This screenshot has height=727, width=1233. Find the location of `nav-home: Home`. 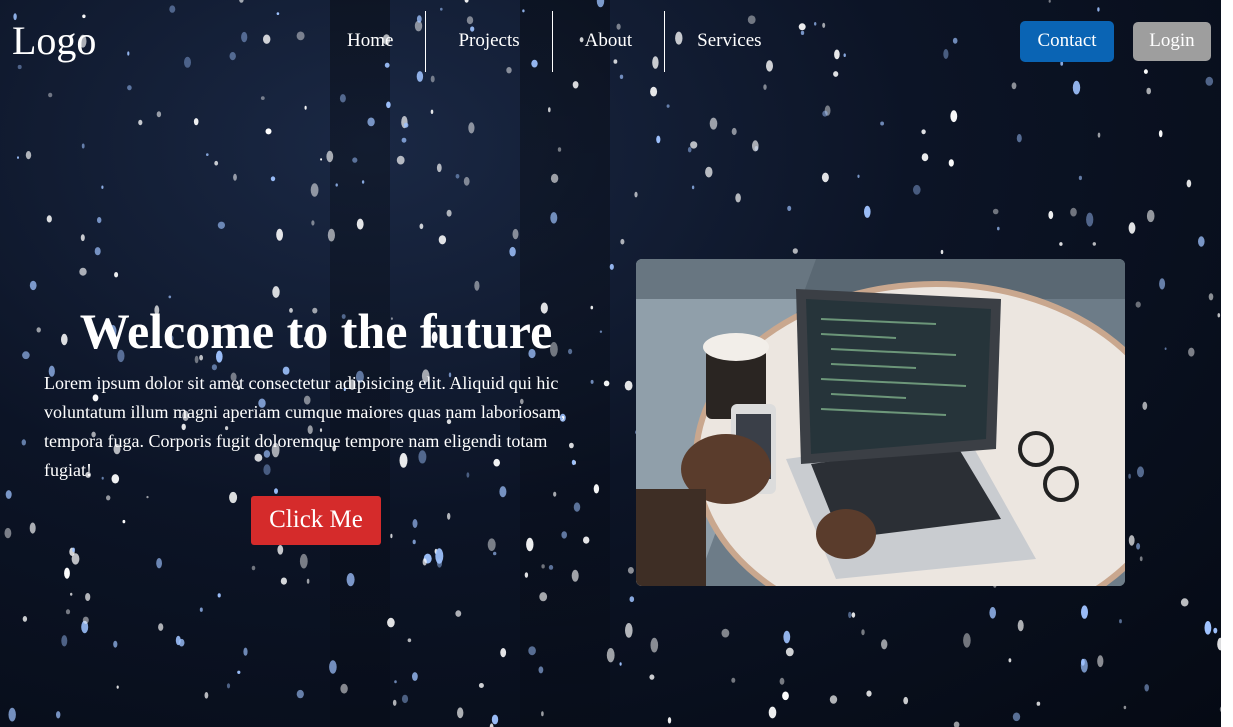

nav-home: Home is located at coordinates (370, 41).